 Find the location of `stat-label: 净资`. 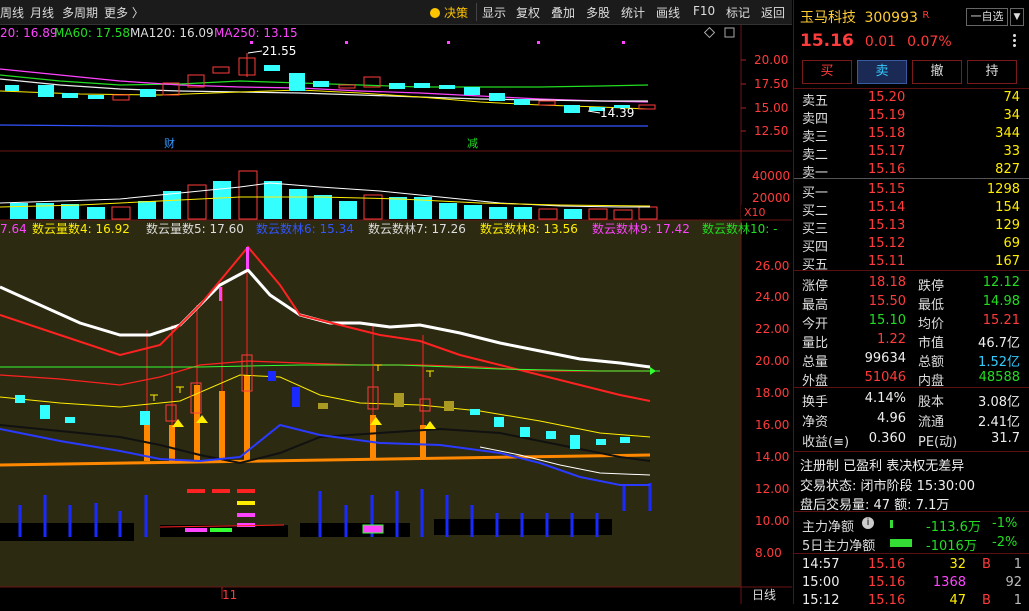

stat-label: 净资 is located at coordinates (815, 422).